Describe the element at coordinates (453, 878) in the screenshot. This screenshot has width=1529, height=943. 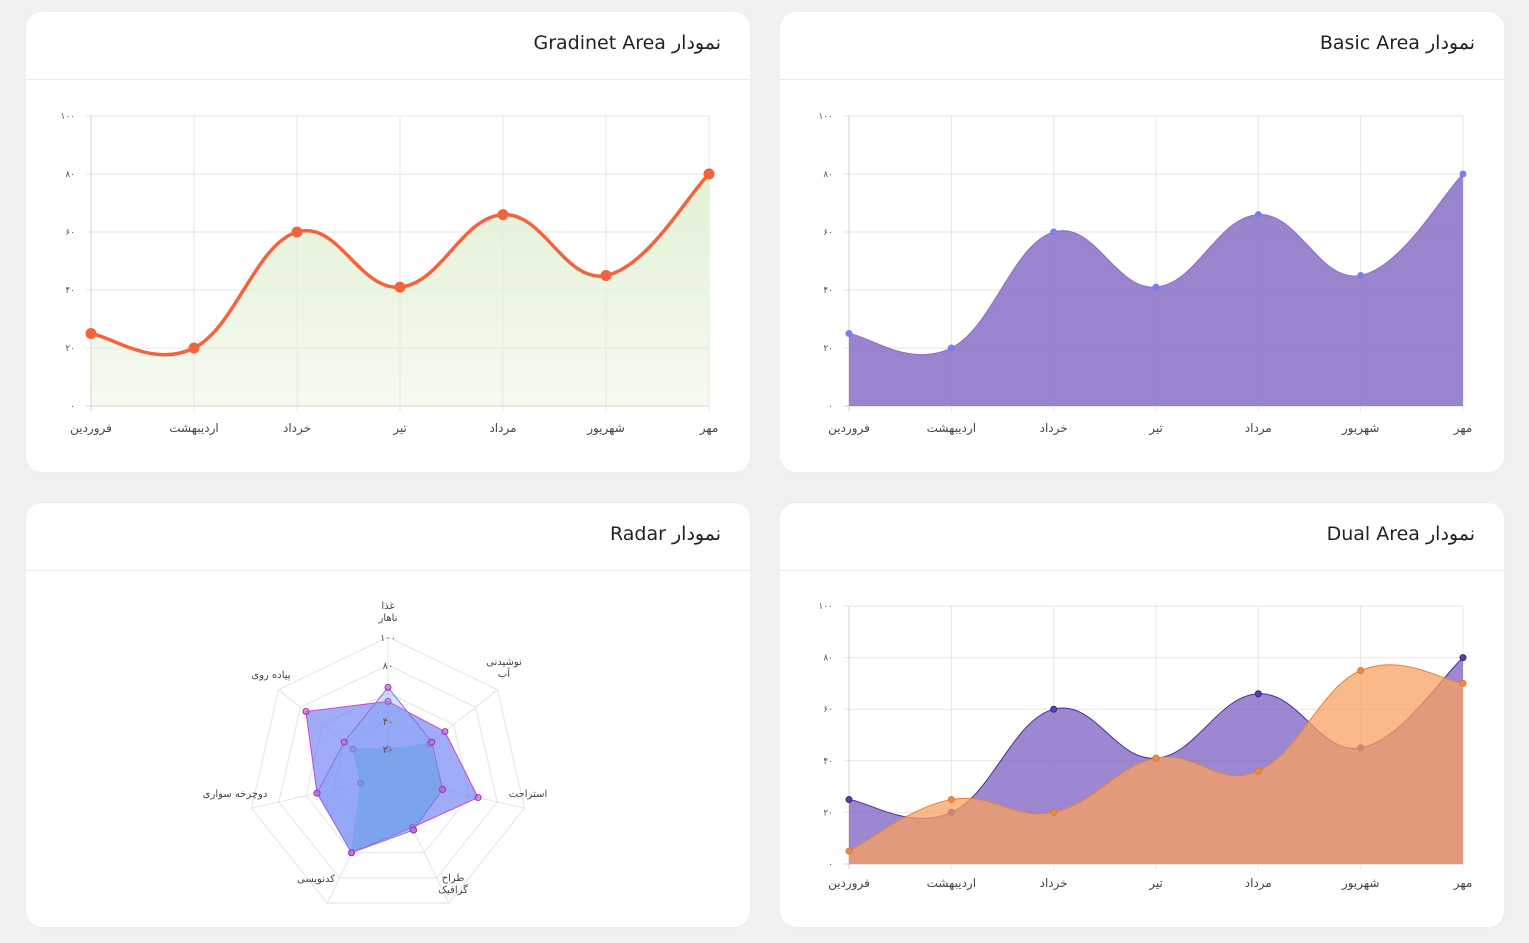
I see `radar-axis-label: طراح` at that location.